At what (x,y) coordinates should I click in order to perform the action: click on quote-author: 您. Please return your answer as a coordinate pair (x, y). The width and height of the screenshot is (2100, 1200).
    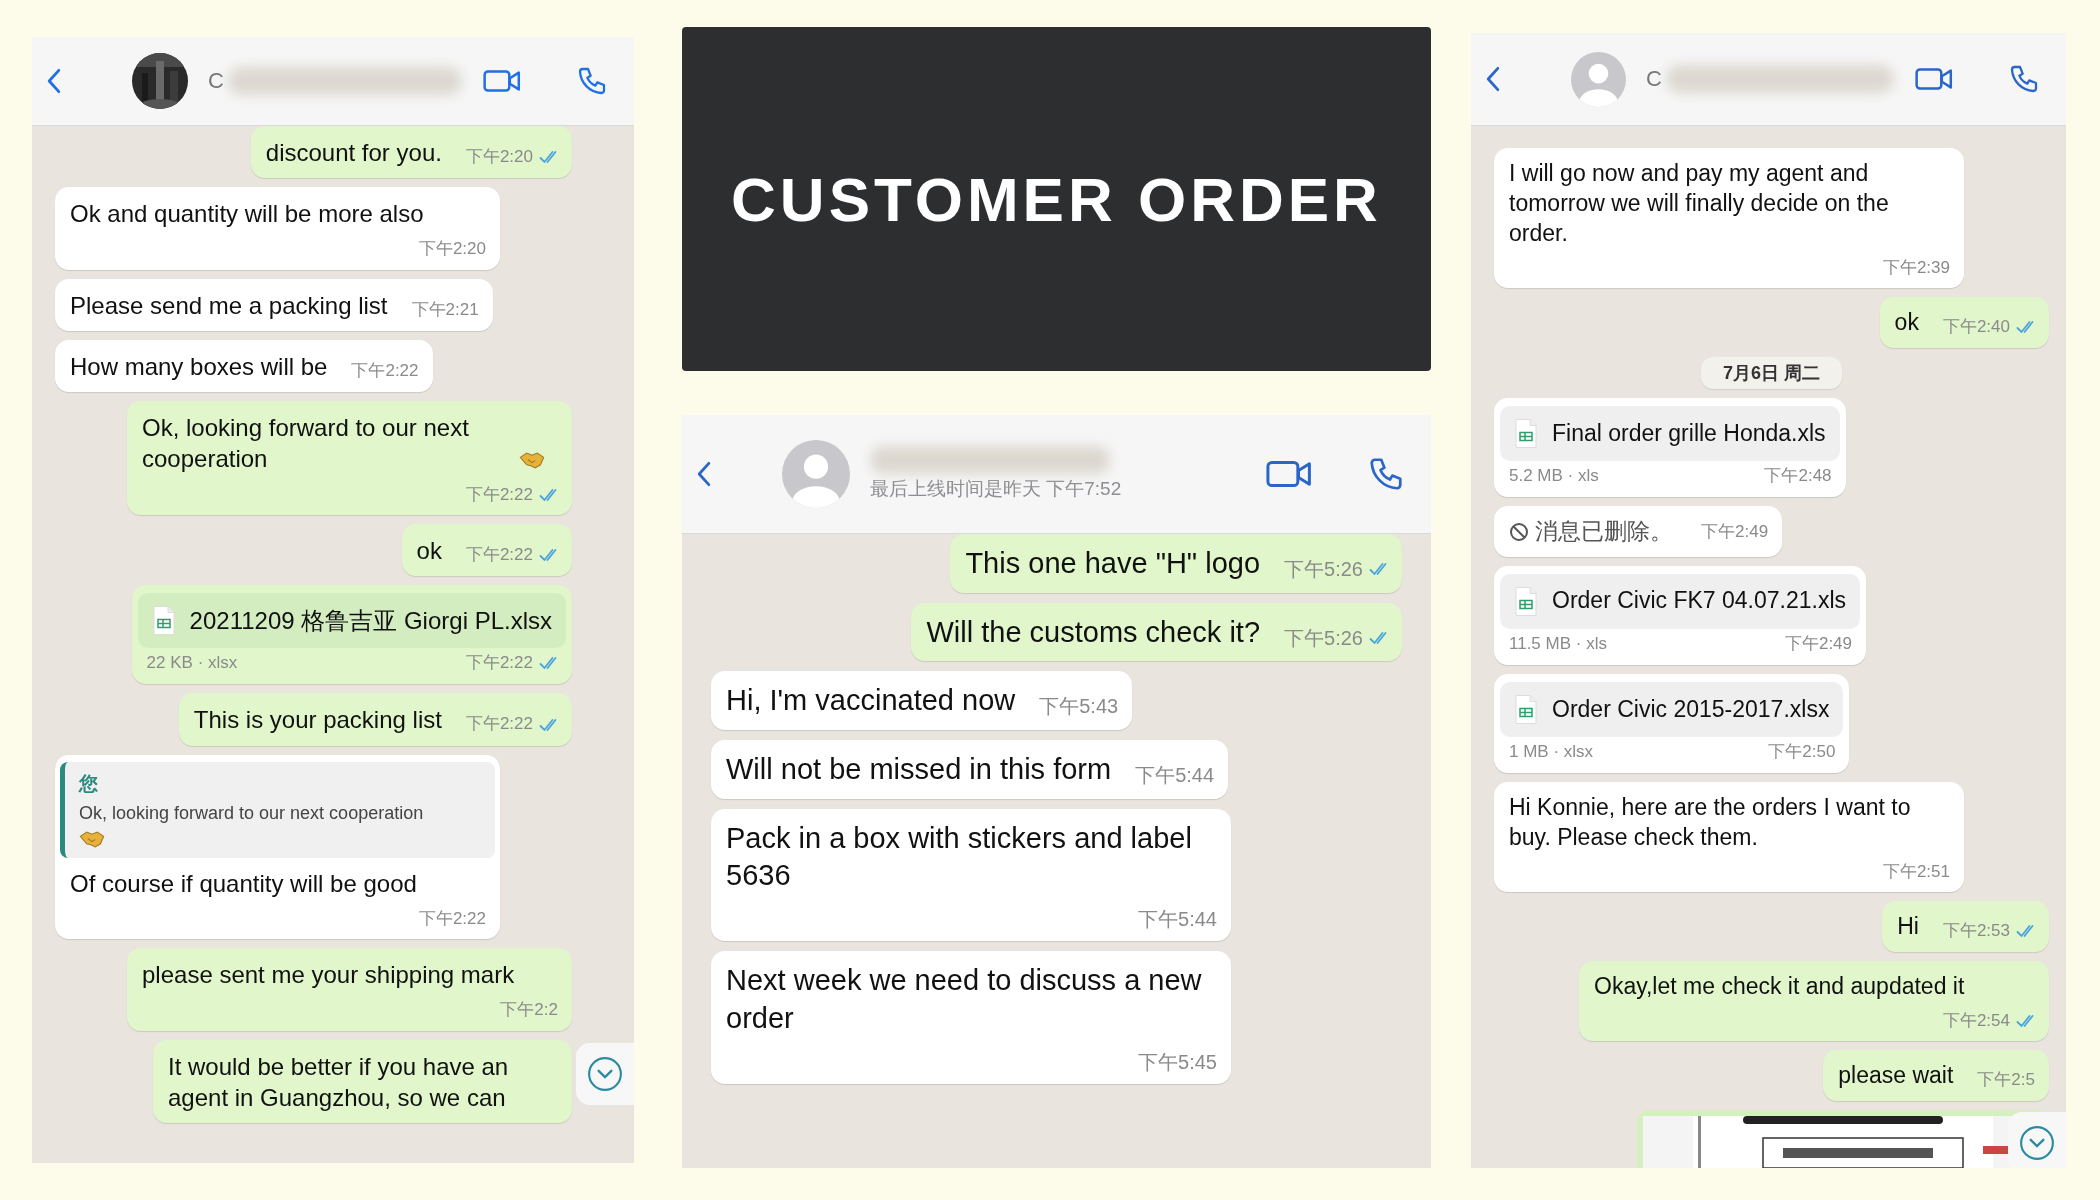
    Looking at the image, I should click on (89, 783).